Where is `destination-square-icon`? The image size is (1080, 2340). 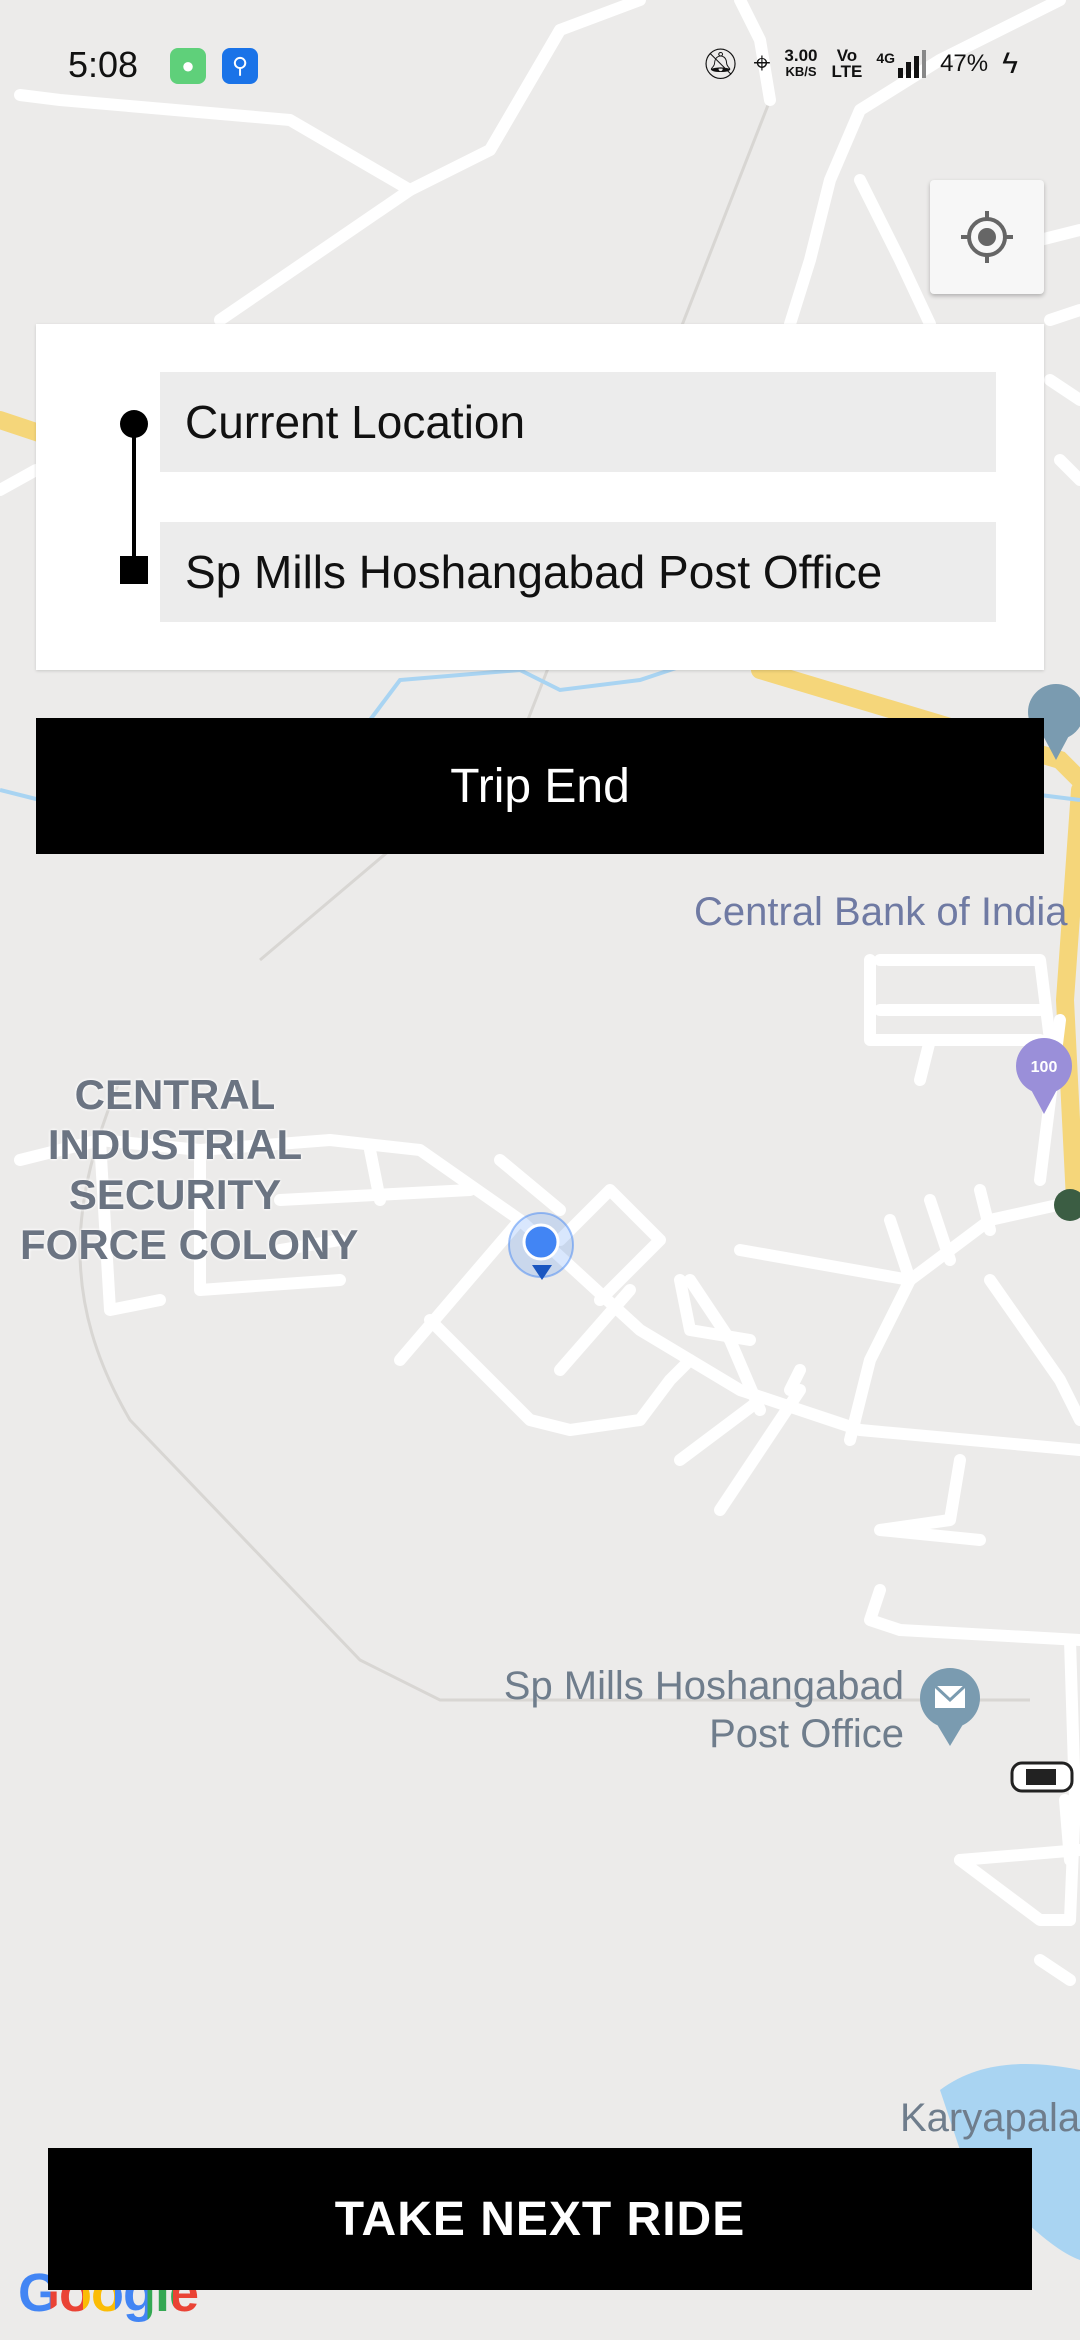
destination-square-icon is located at coordinates (134, 570).